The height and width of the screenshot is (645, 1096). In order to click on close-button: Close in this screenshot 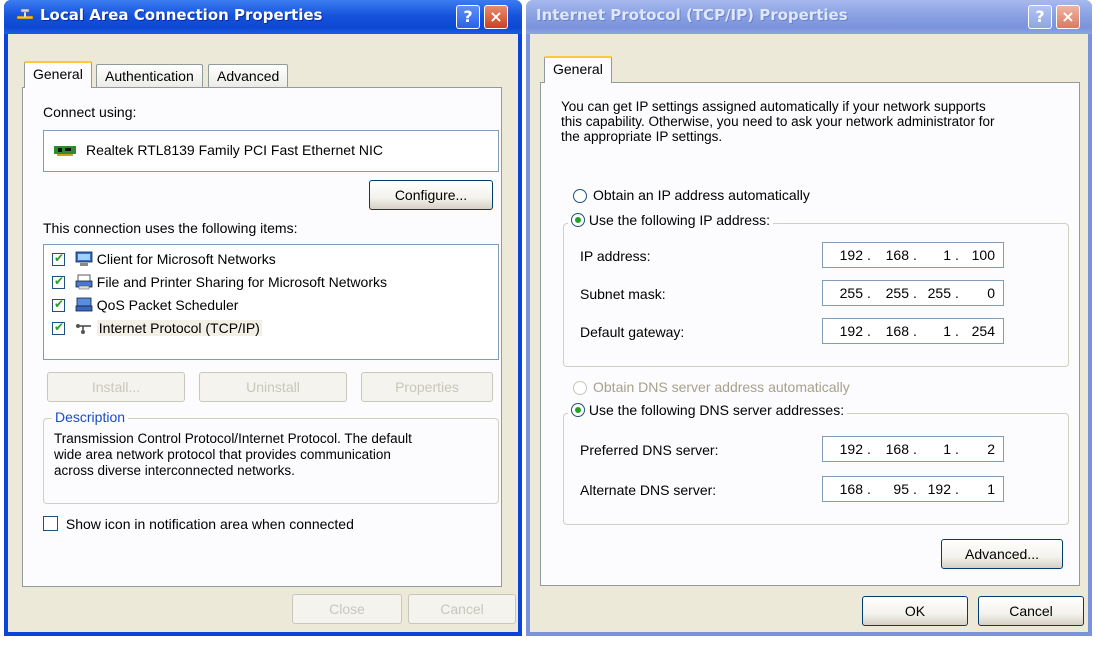, I will do `click(347, 609)`.